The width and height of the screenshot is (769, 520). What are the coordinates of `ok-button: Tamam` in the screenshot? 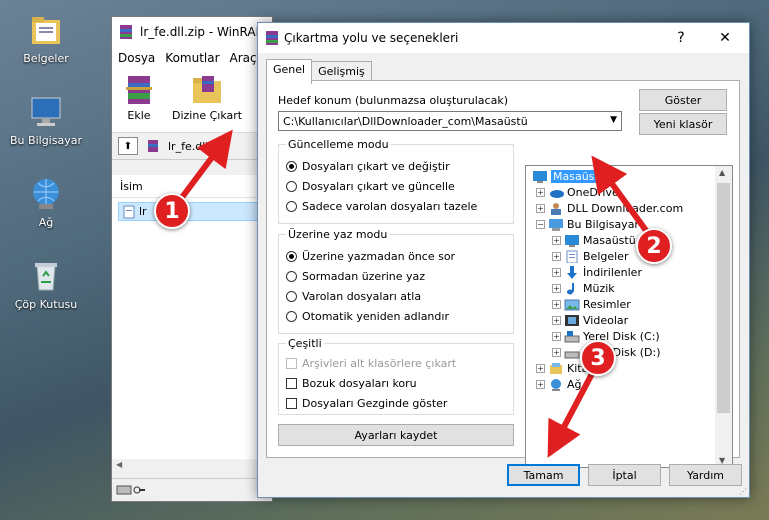 It's located at (543, 475).